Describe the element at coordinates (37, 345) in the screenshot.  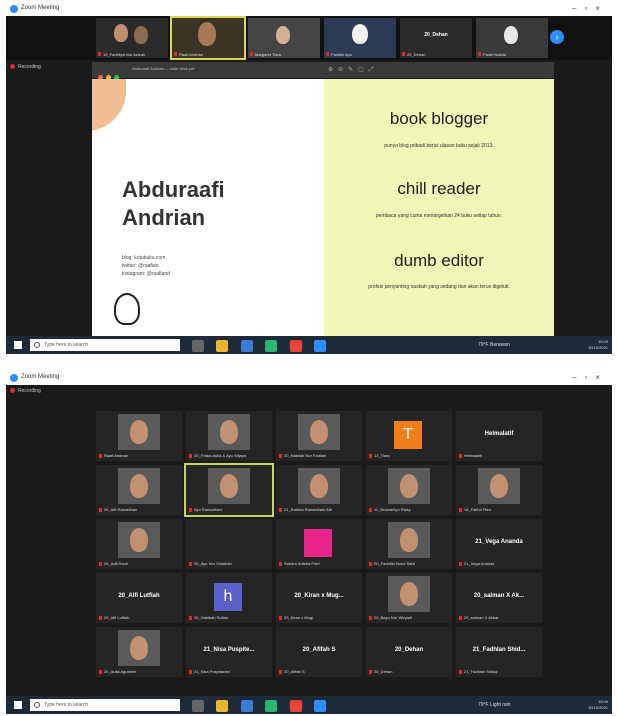
I see `search-icon` at that location.